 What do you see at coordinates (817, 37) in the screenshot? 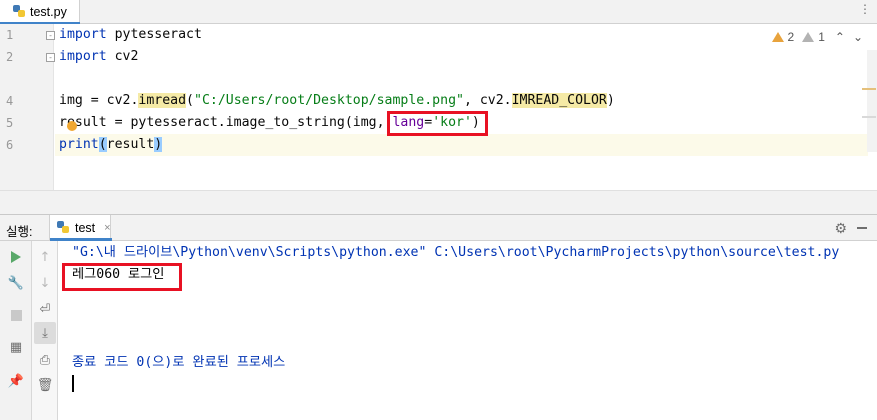
I see `inspection-widget: 2 1 ⌃ ⌄` at bounding box center [817, 37].